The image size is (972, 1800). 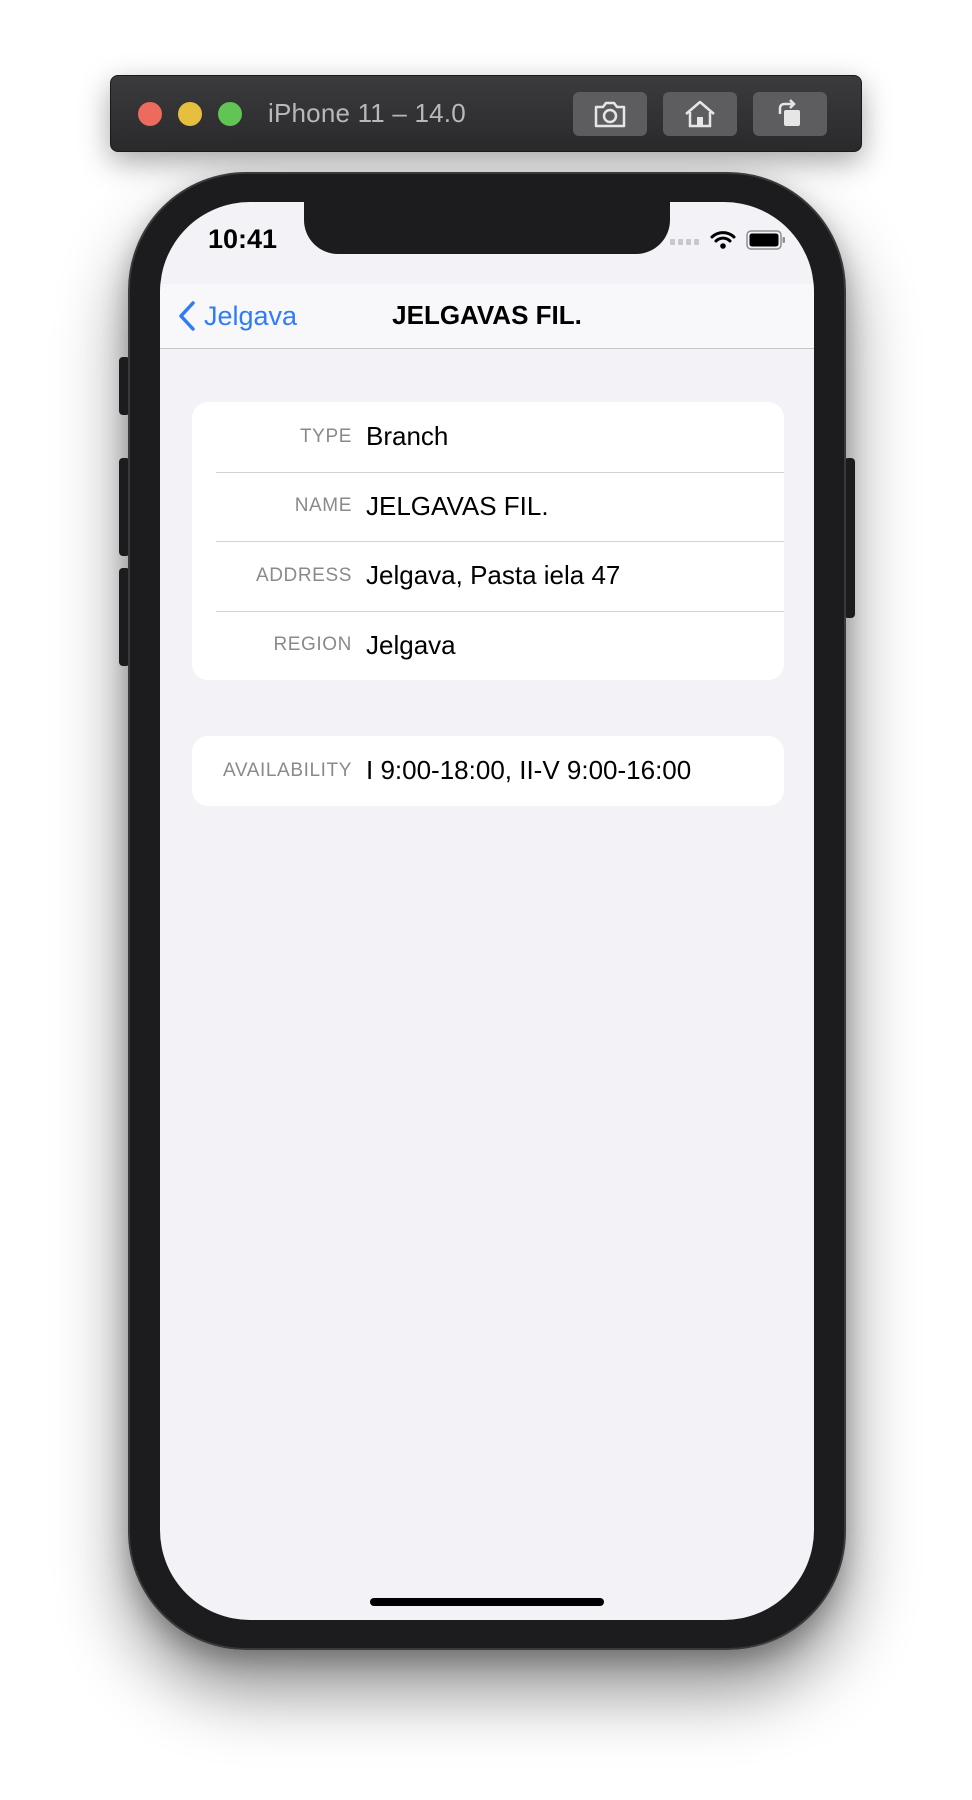 I want to click on detail-row-name: NAME JELGAVAS FIL., so click(x=488, y=506).